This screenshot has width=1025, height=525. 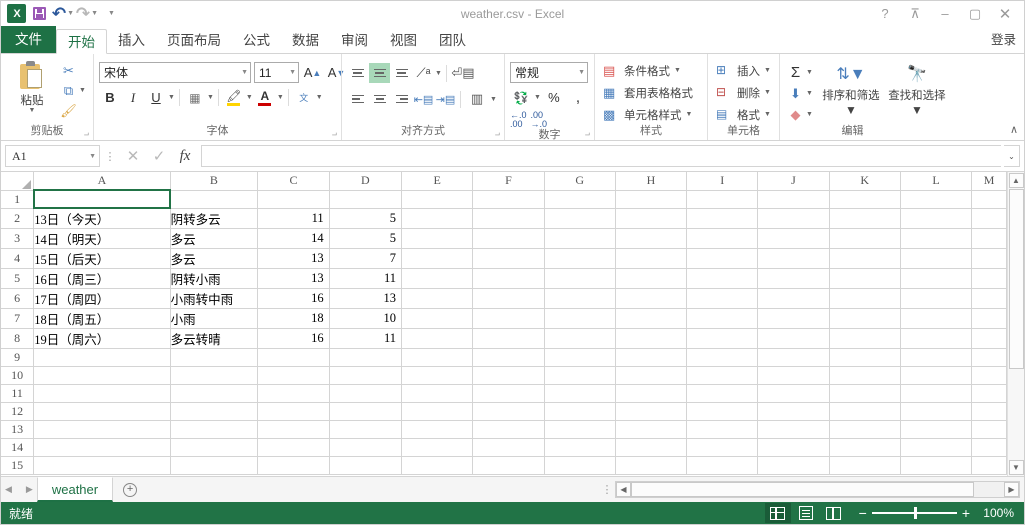 I want to click on comma-style-button: ,, so click(x=578, y=97).